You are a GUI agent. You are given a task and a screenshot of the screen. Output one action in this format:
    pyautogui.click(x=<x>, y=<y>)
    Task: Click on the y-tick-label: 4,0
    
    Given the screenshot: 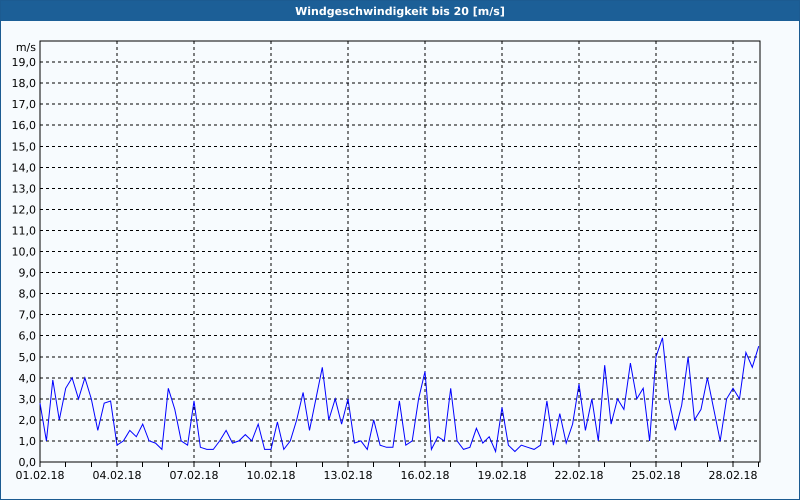 What is the action you would take?
    pyautogui.click(x=27, y=378)
    